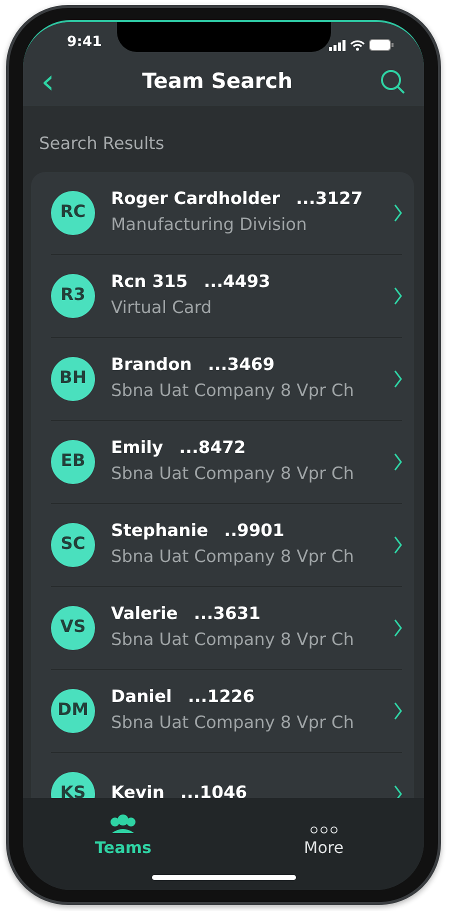  What do you see at coordinates (159, 531) in the screenshot?
I see `cardholder-name: Stephanie` at bounding box center [159, 531].